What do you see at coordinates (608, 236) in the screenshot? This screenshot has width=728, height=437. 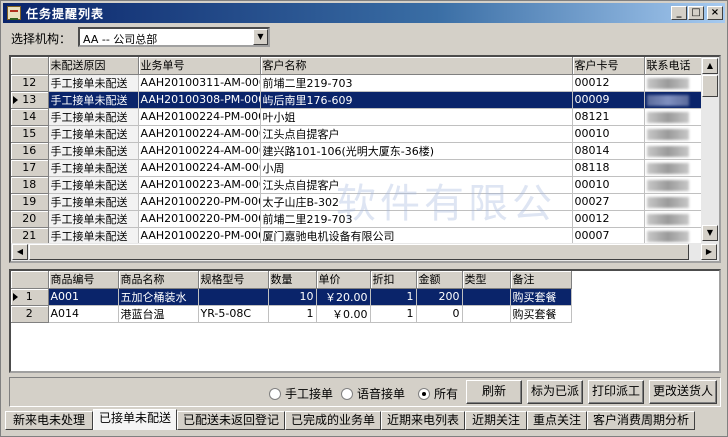 I see `cell-card: 00007` at bounding box center [608, 236].